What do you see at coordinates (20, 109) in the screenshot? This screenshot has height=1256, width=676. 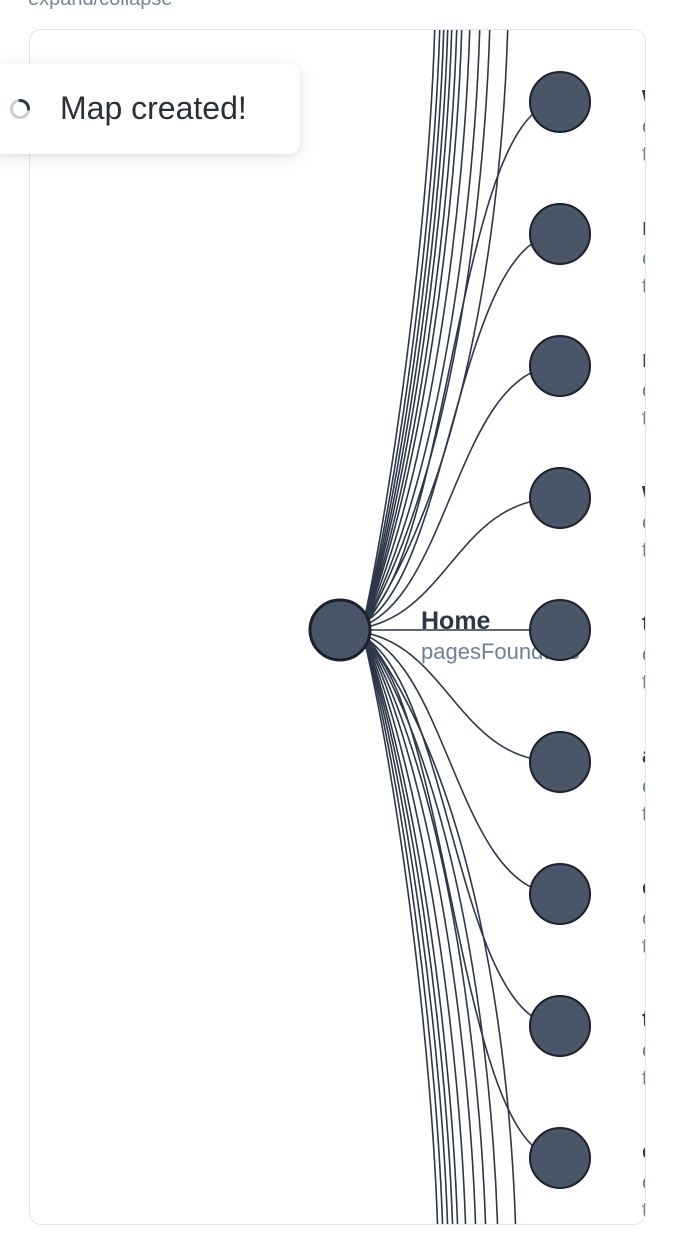 I see `loading-spinner-icon` at bounding box center [20, 109].